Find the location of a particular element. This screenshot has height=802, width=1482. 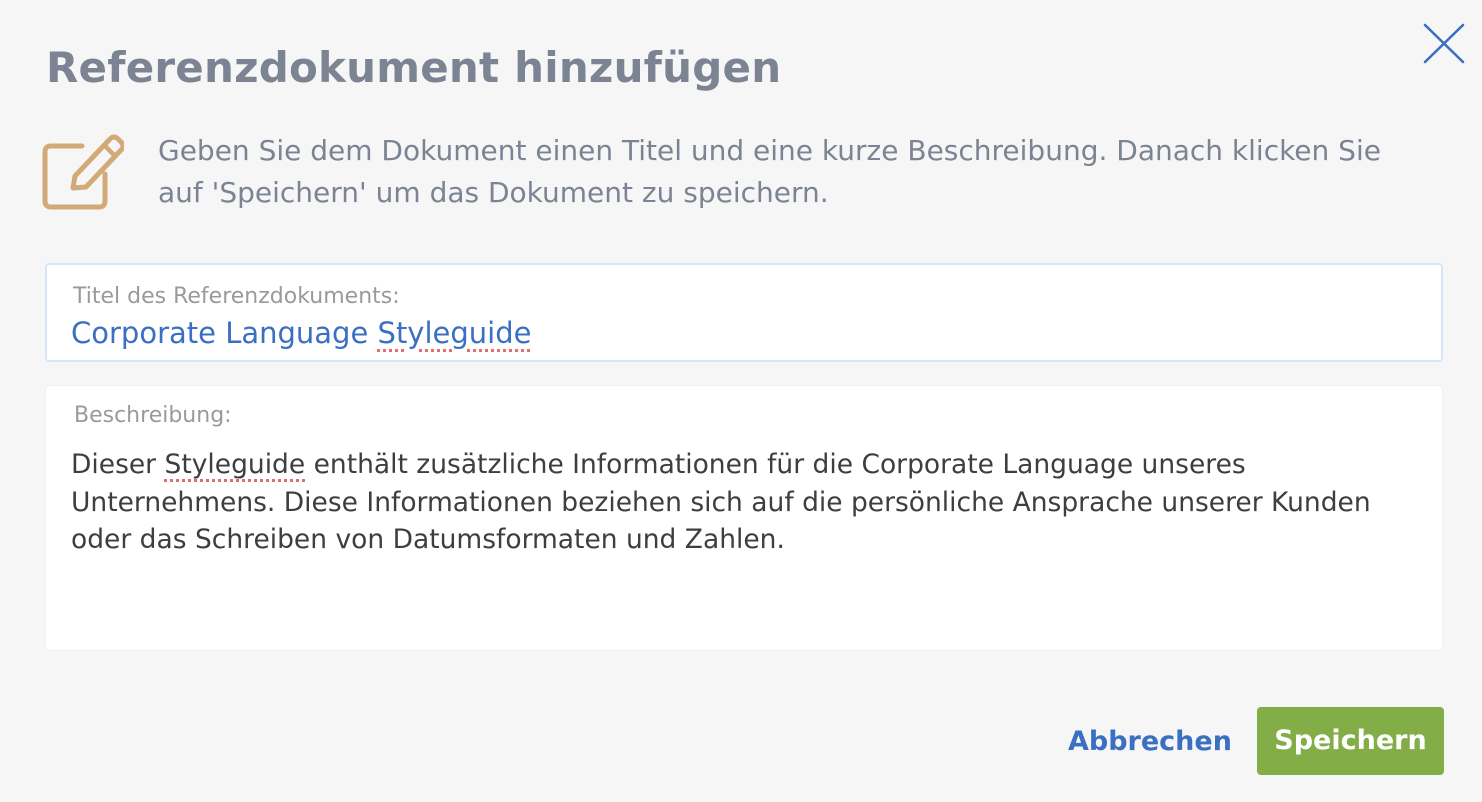

dialog-title: Referenzdokument hinzufügen is located at coordinates (414, 67).